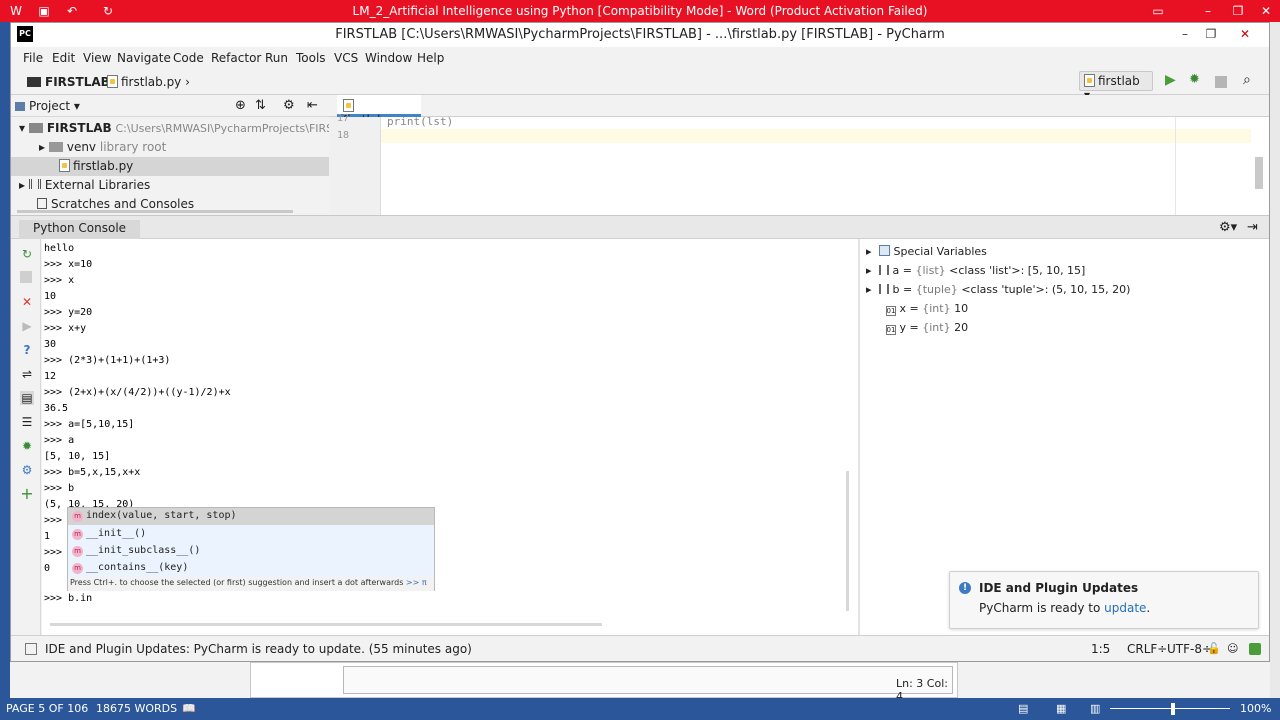  I want to click on word-minimize-icon: –, so click(1208, 11).